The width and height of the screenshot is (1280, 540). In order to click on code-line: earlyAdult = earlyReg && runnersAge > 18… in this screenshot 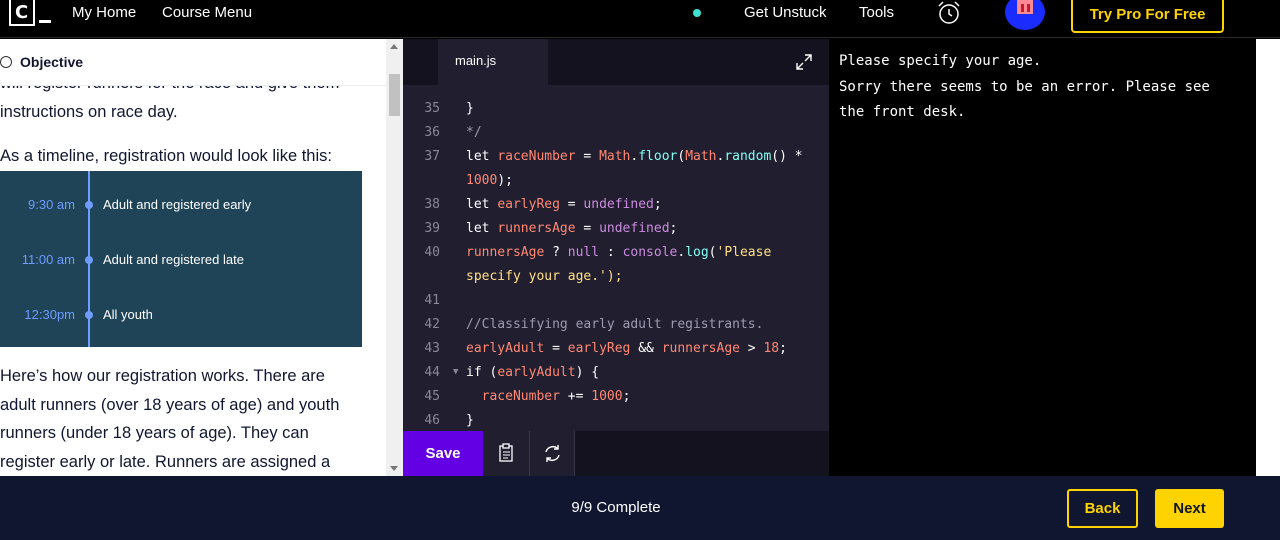, I will do `click(626, 348)`.